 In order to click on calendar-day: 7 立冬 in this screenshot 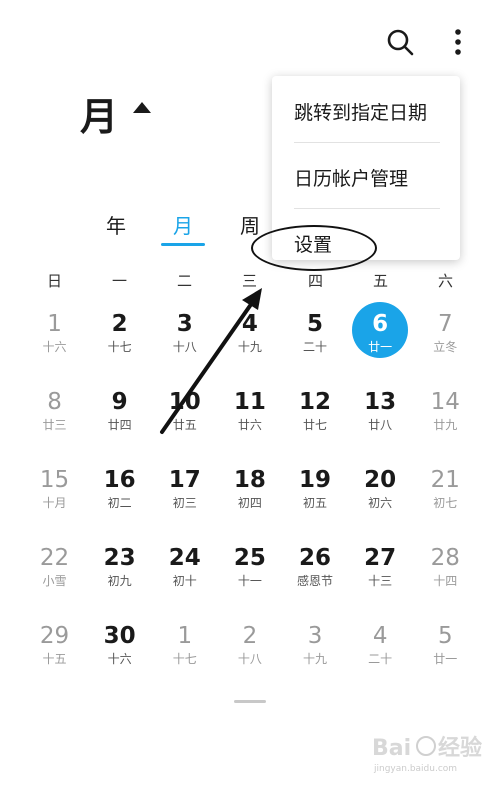, I will do `click(445, 342)`.